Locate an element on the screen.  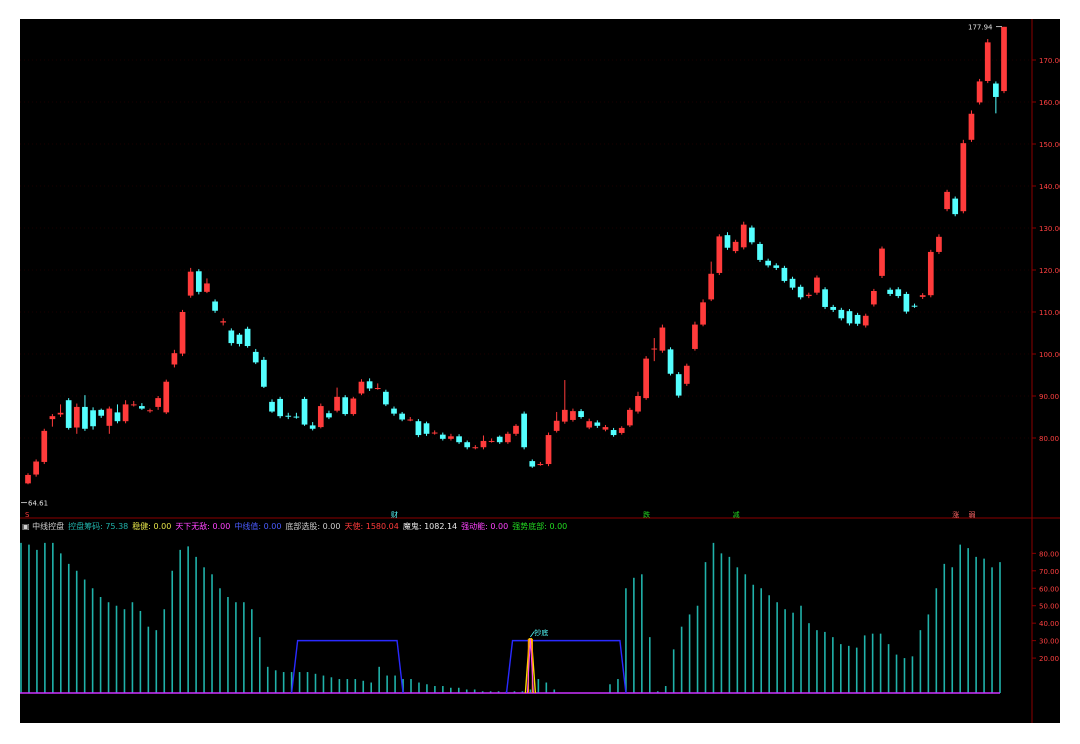
price-tick-label: 90.00 is located at coordinates (1049, 397).